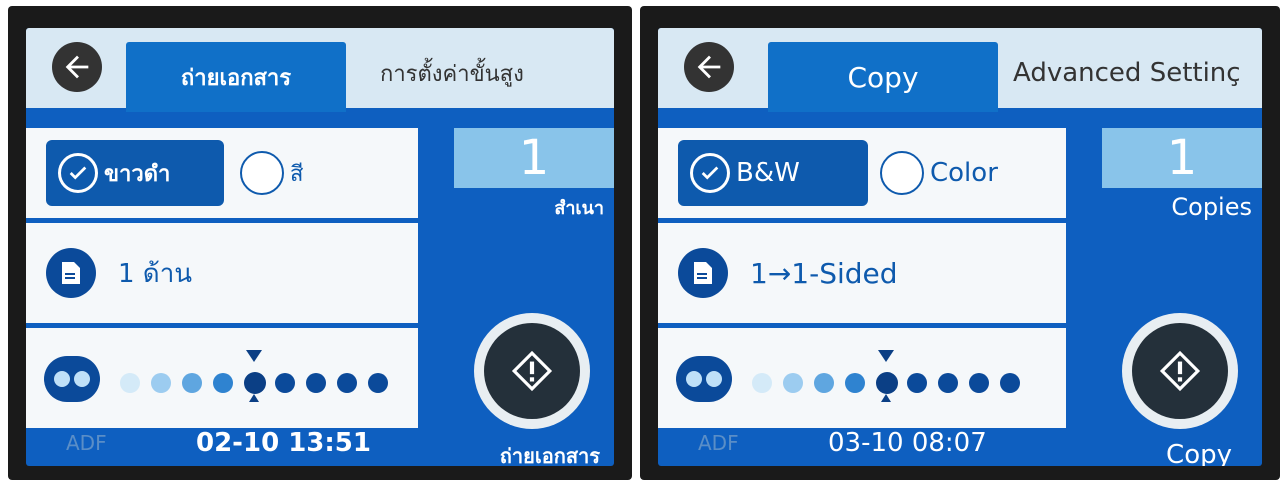 This screenshot has width=1285, height=481. What do you see at coordinates (907, 443) in the screenshot?
I see `date-time: 03-10 08:07` at bounding box center [907, 443].